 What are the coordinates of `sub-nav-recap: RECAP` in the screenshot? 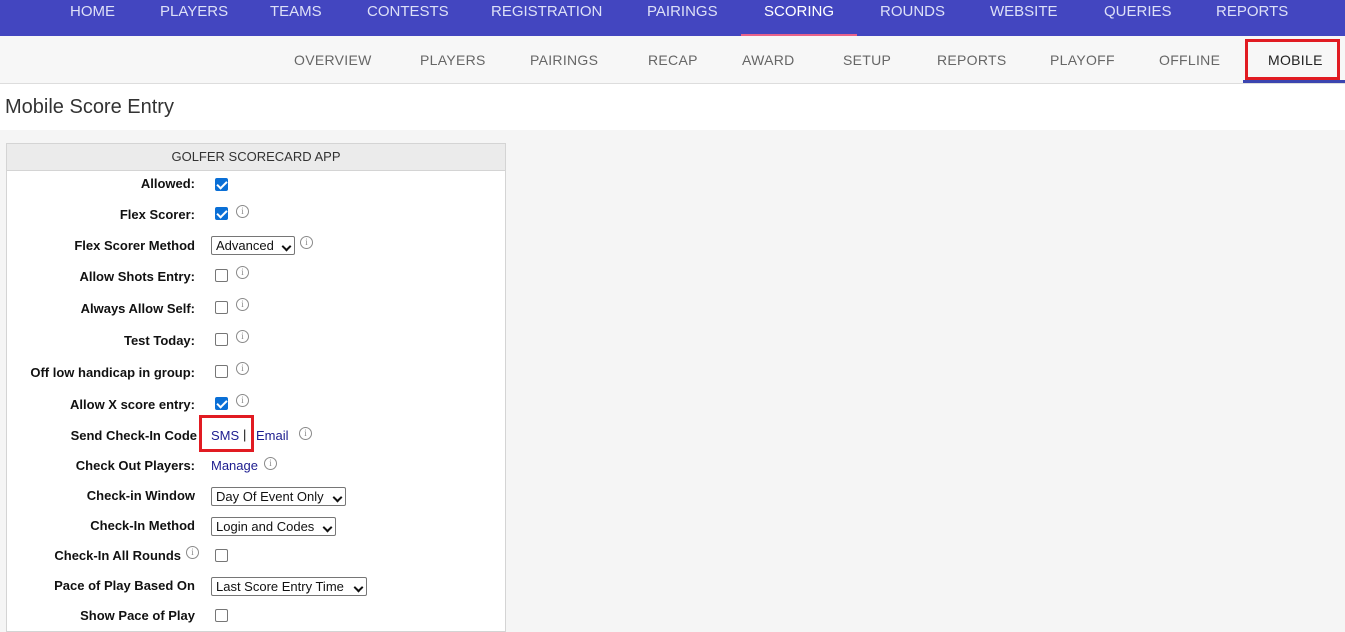 It's located at (673, 60).